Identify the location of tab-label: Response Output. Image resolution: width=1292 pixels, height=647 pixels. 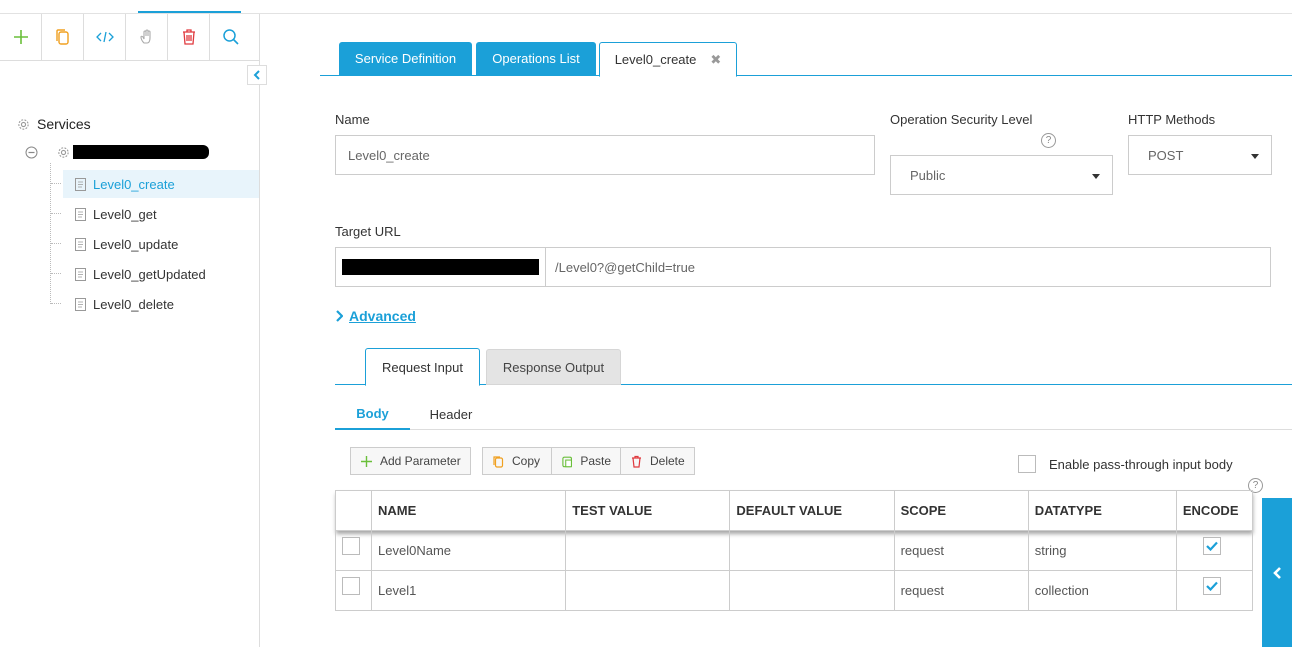
(553, 367).